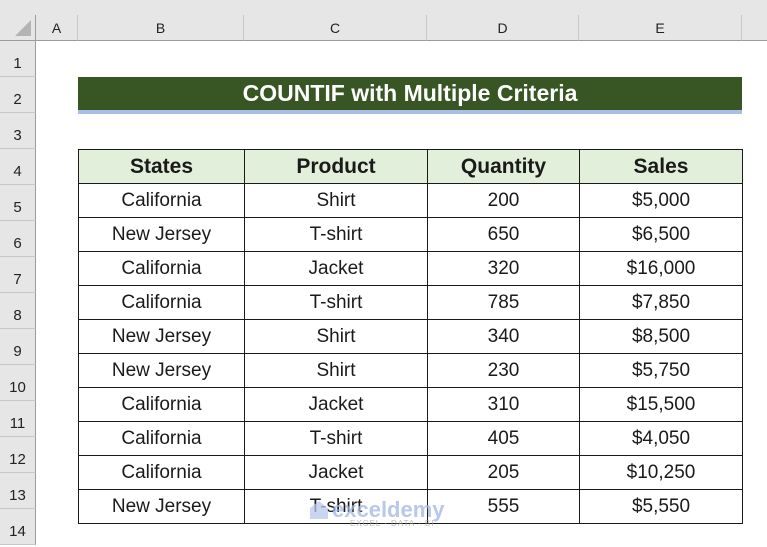  I want to click on header-sales: Sales, so click(661, 166).